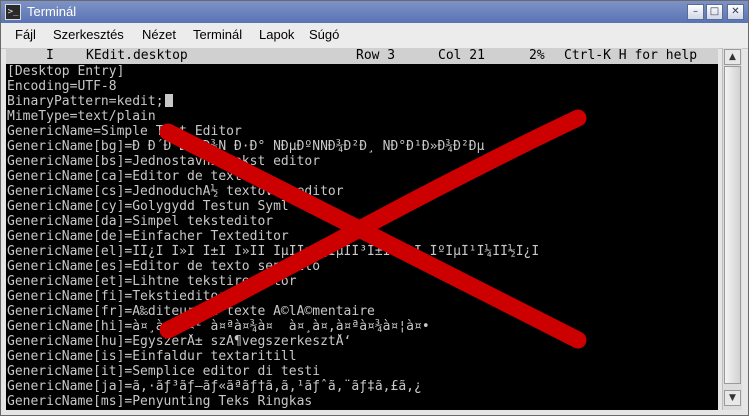 The width and height of the screenshot is (749, 416). I want to click on editor-col: Col 21, so click(461, 55).